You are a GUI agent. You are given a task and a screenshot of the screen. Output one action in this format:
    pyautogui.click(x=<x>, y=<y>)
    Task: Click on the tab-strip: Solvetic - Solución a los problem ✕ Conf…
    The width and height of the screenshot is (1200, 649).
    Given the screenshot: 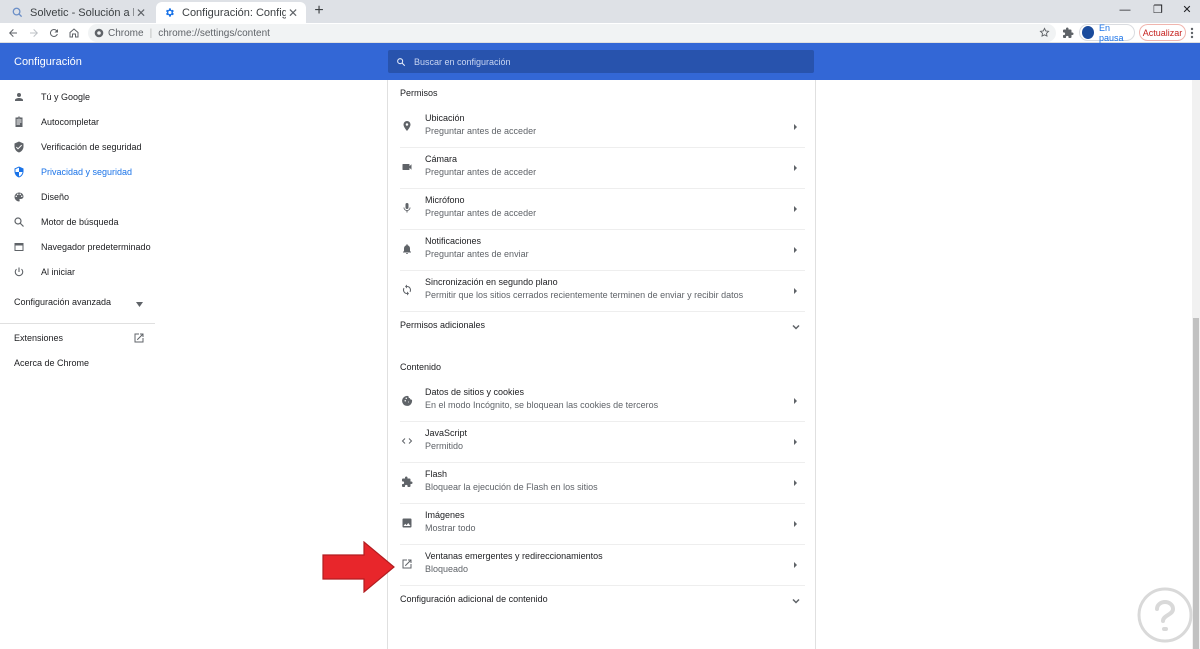 What is the action you would take?
    pyautogui.click(x=600, y=11)
    